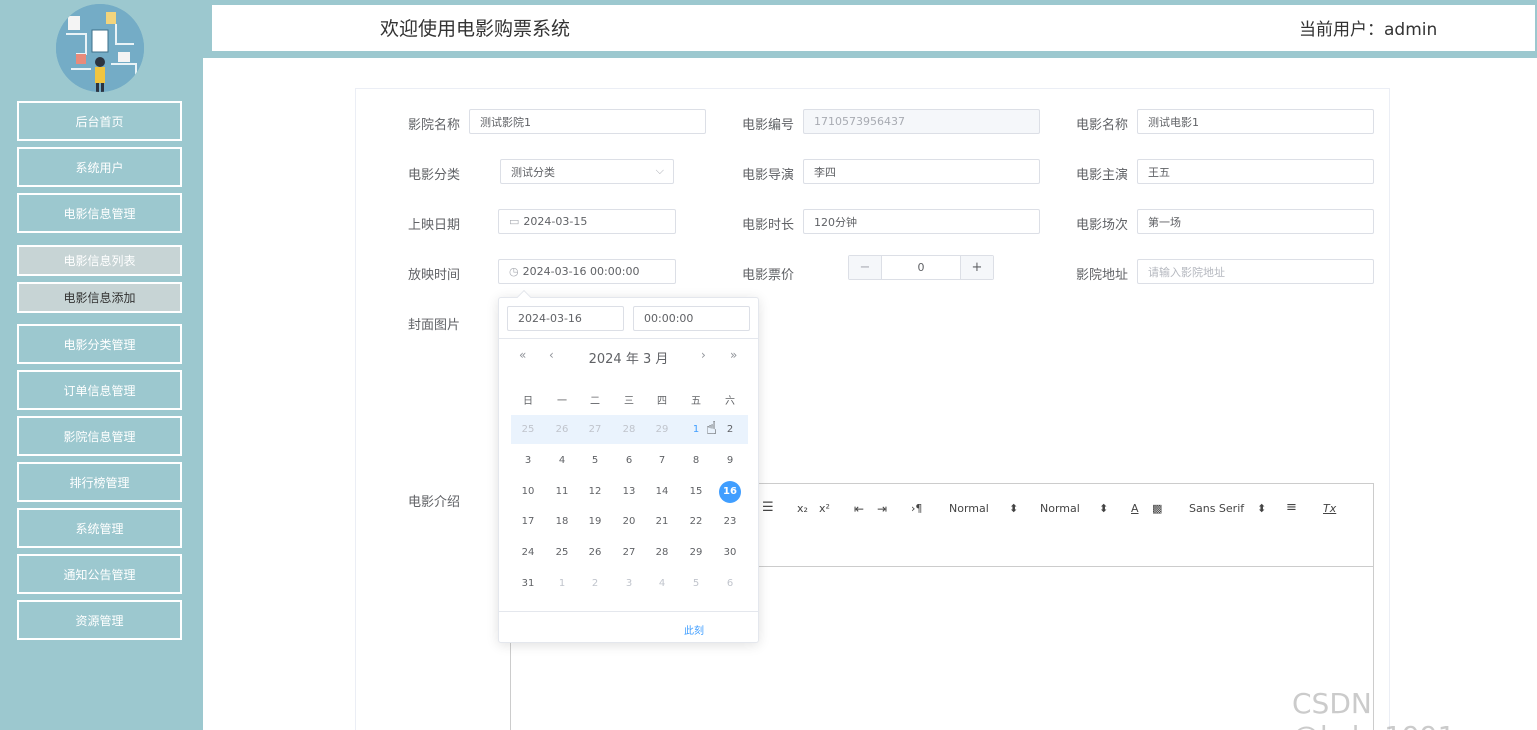  What do you see at coordinates (733, 355) in the screenshot?
I see `next-year-button: »` at bounding box center [733, 355].